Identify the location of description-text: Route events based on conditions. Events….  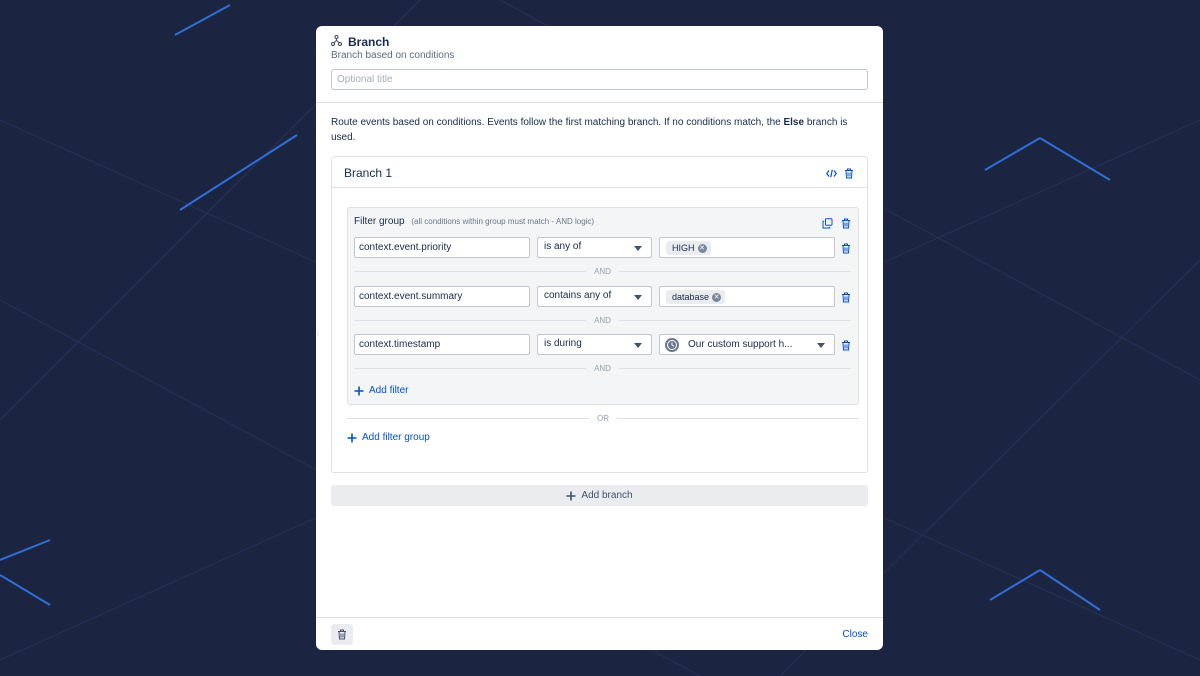
(556, 122).